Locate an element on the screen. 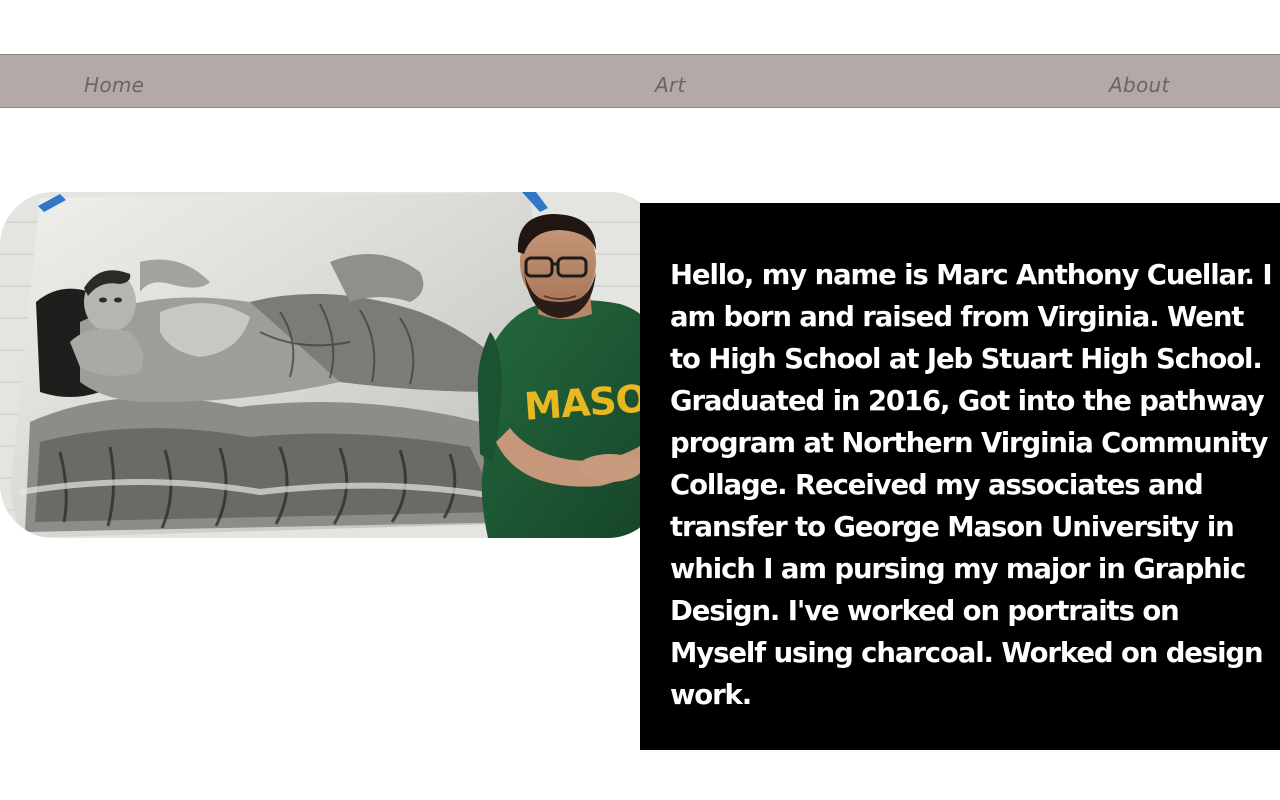 This screenshot has height=800, width=1280. nav-link-about: About is located at coordinates (1139, 85).